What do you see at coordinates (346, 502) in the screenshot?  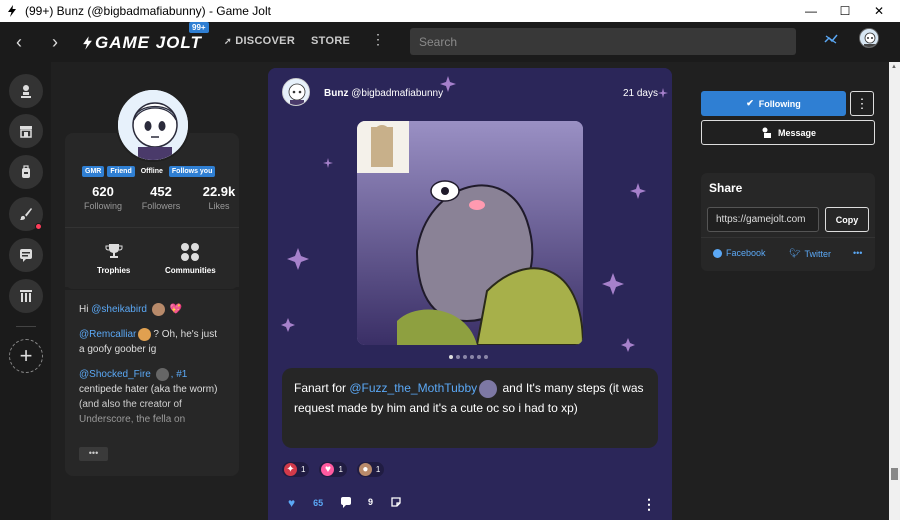 I see `comment-icon` at bounding box center [346, 502].